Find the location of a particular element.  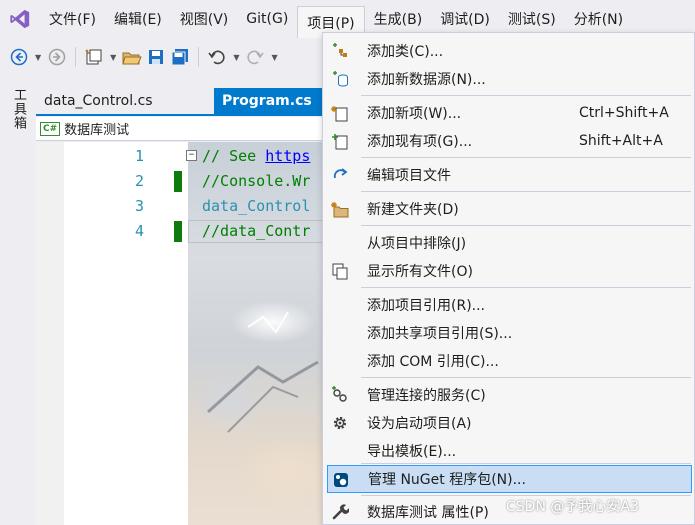

menu-item-label: 显示所有文件(O) is located at coordinates (420, 272).